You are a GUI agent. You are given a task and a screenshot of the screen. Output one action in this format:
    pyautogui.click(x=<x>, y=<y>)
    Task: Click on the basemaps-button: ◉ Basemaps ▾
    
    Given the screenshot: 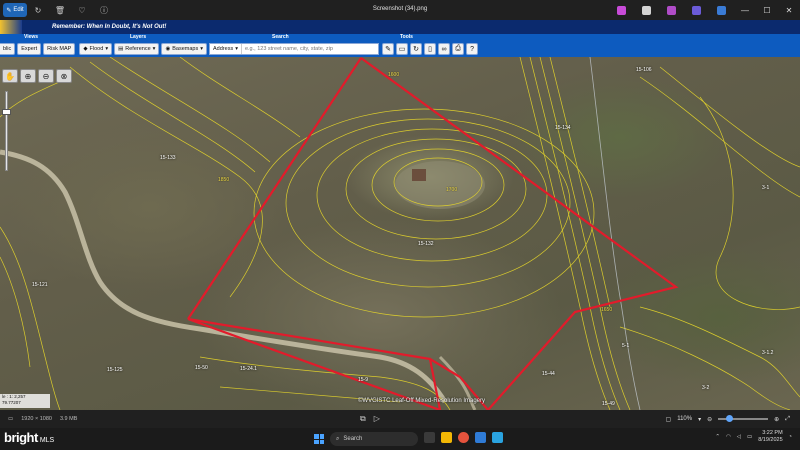 What is the action you would take?
    pyautogui.click(x=184, y=49)
    